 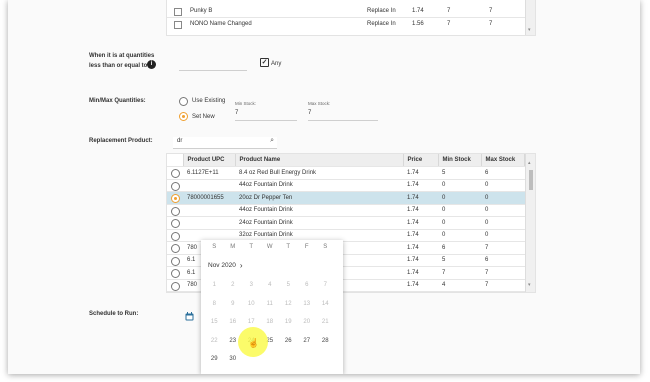 What do you see at coordinates (270, 285) in the screenshot?
I see `calendar-day: 4` at bounding box center [270, 285].